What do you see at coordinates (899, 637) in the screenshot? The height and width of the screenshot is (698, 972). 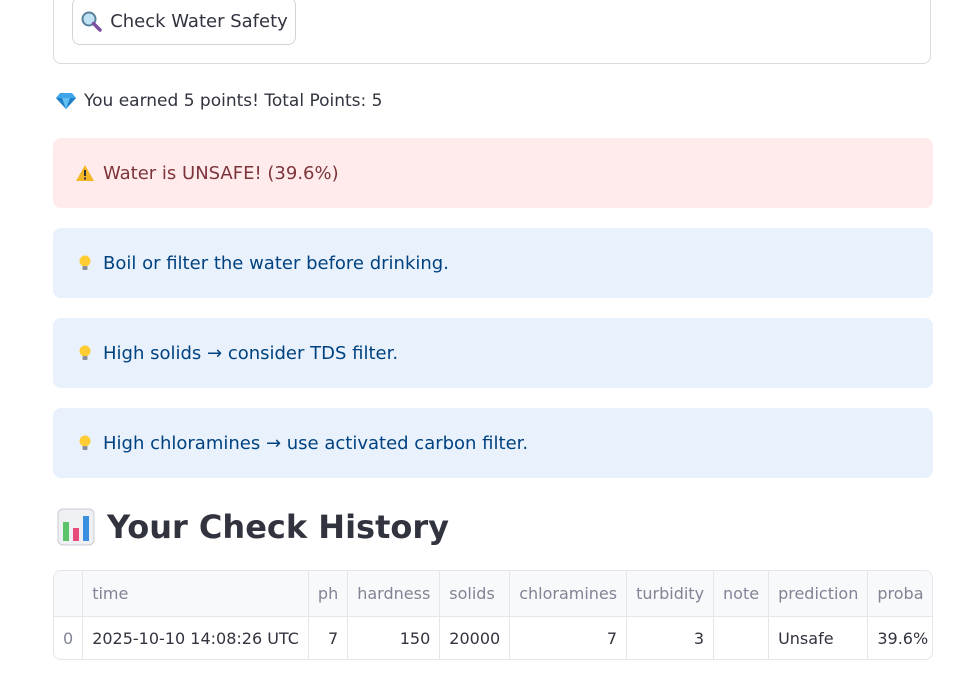 I see `table-cell: 39.6%` at bounding box center [899, 637].